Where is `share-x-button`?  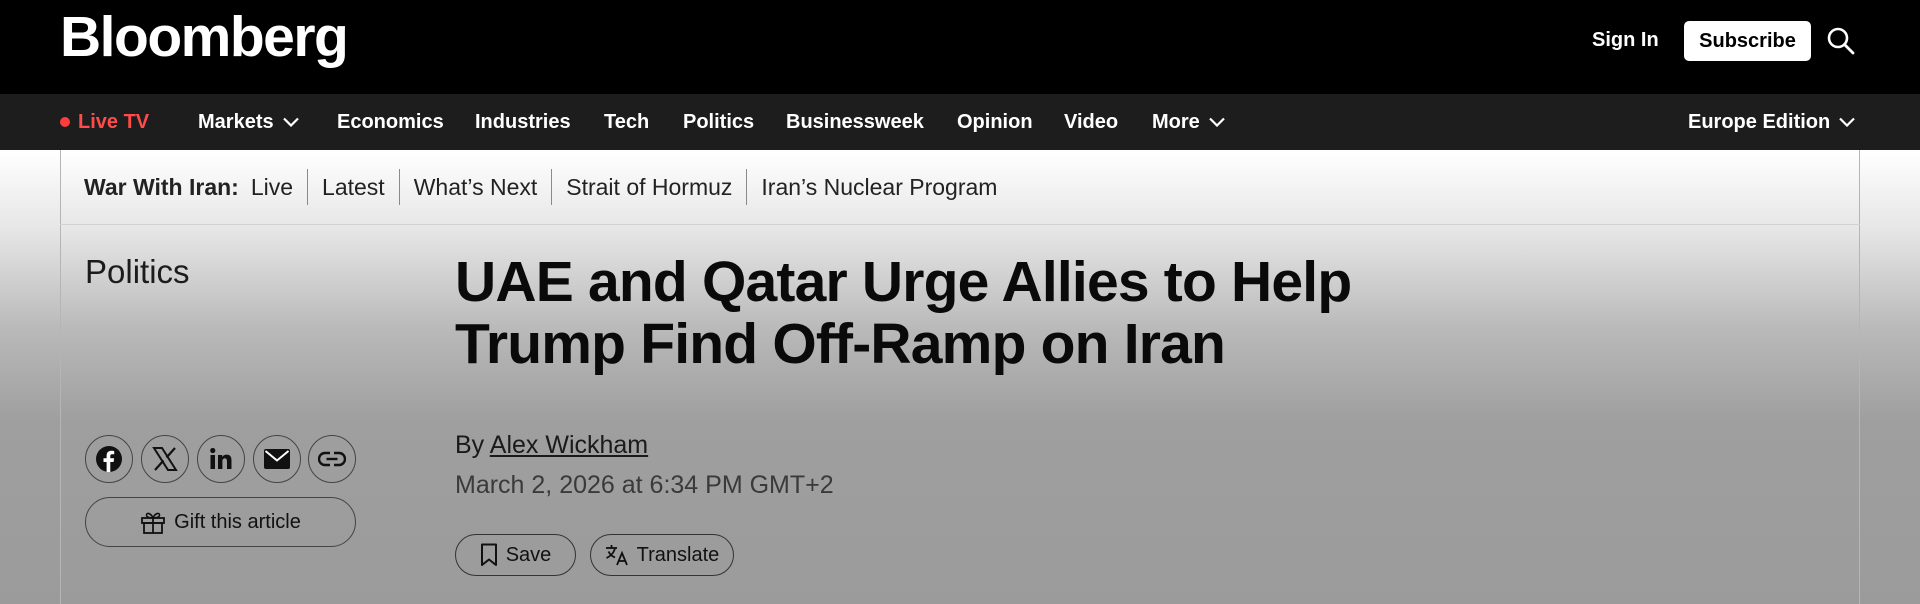
share-x-button is located at coordinates (165, 459).